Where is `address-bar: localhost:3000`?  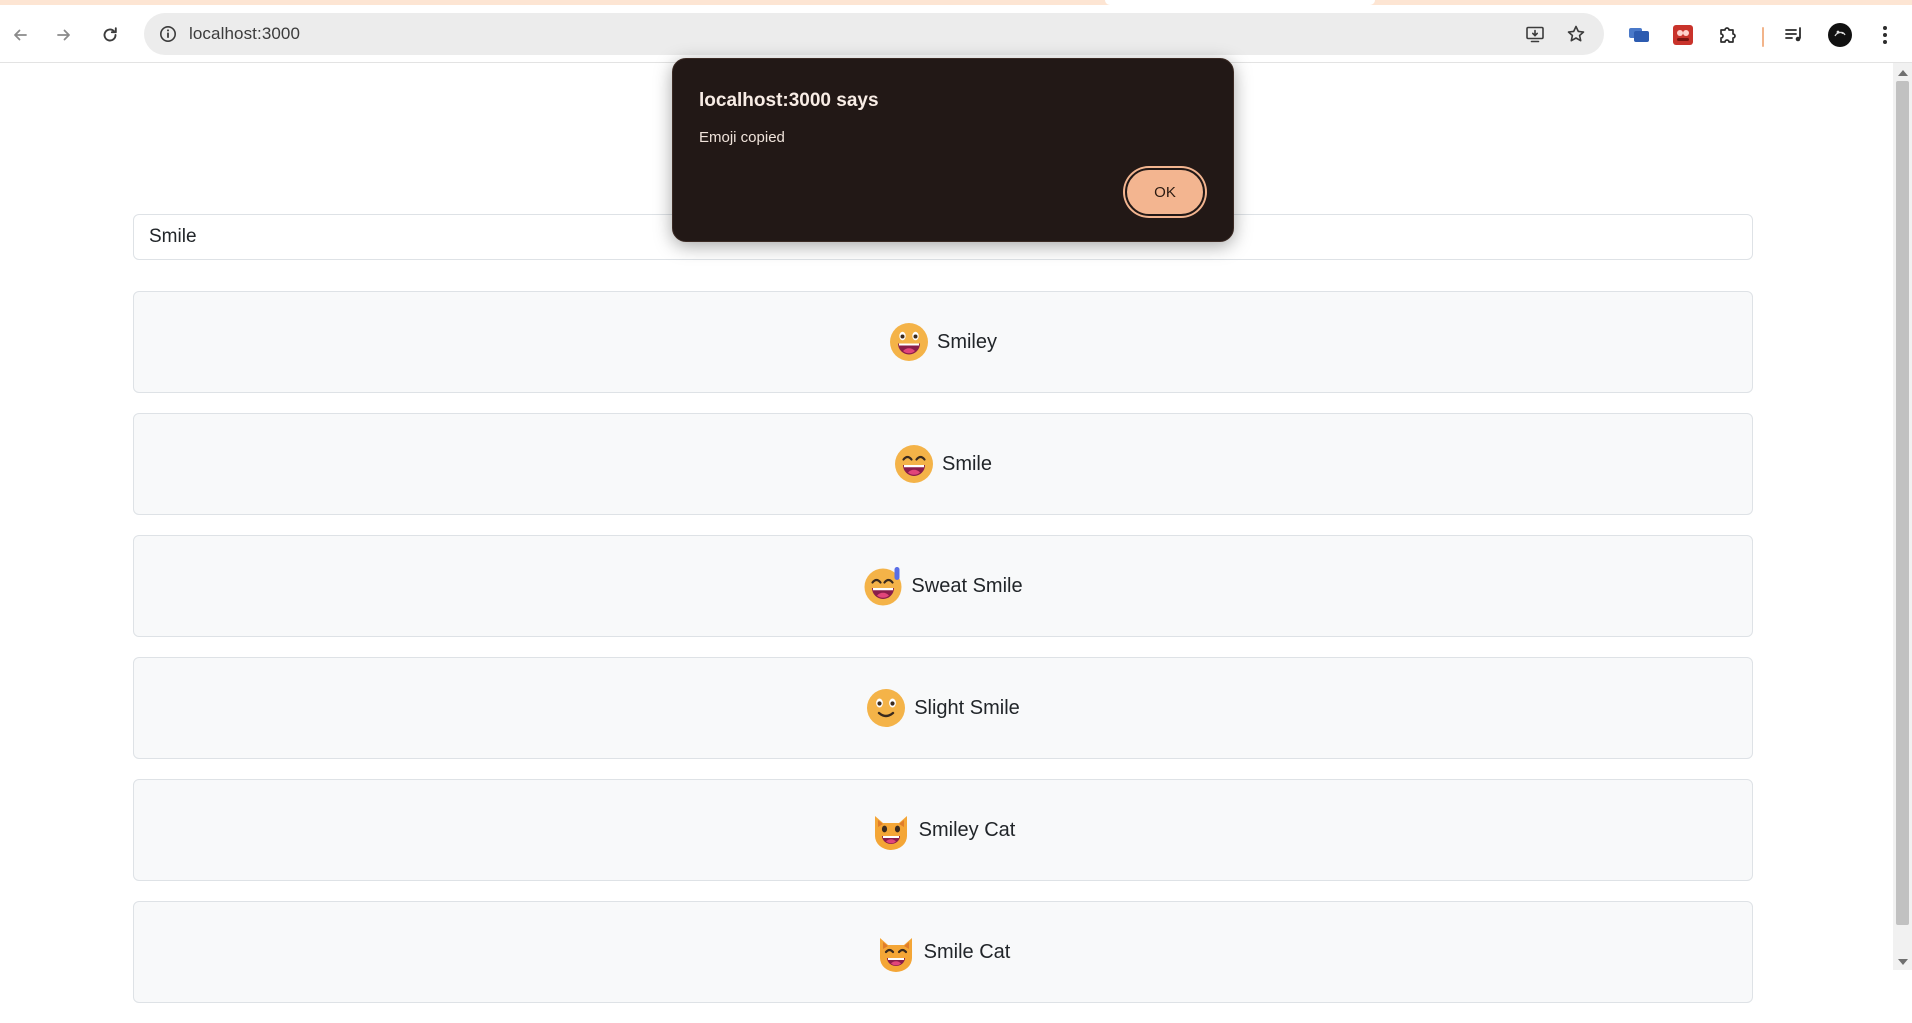
address-bar: localhost:3000 is located at coordinates (874, 34).